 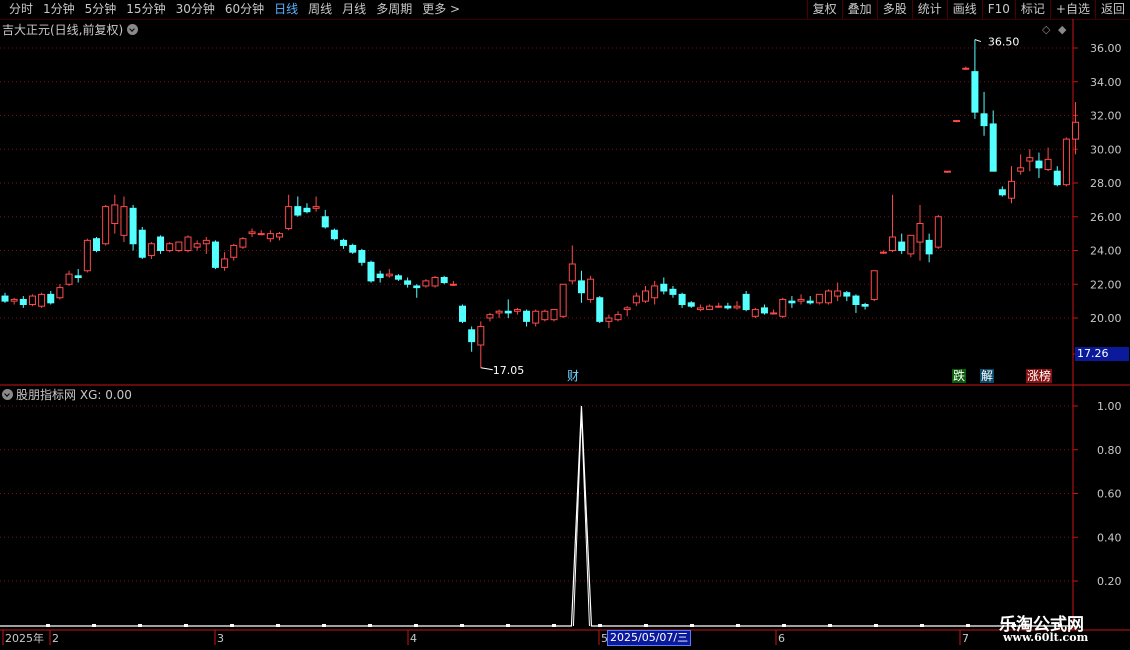 I want to click on toolbar-button-8: 返回, so click(x=1112, y=9).